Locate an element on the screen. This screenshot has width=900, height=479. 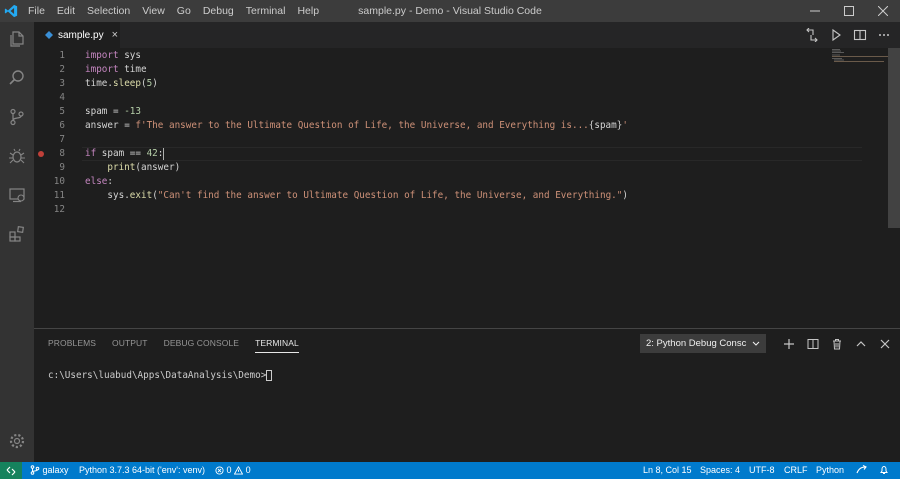
scrollbar-thumb is located at coordinates (894, 138).